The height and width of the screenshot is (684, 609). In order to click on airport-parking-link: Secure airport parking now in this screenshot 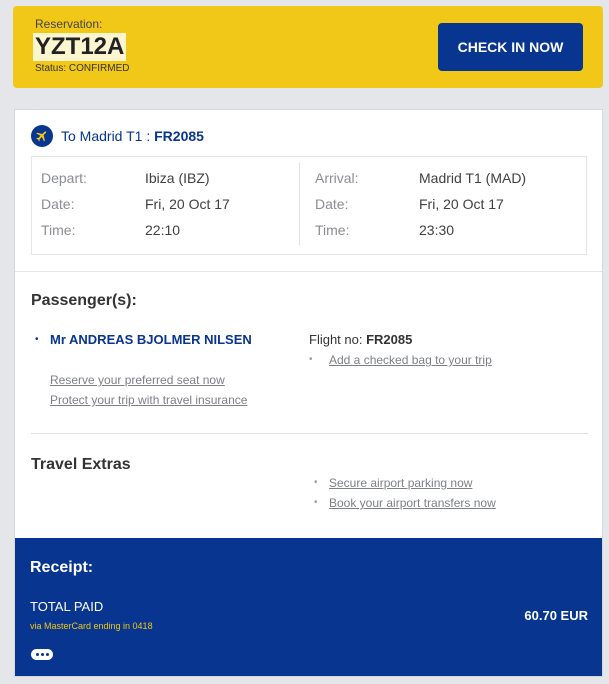, I will do `click(400, 483)`.